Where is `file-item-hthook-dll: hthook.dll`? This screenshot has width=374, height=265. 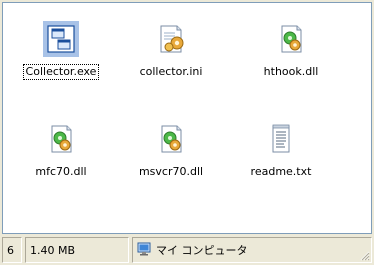 file-item-hthook-dll: hthook.dll is located at coordinates (291, 51).